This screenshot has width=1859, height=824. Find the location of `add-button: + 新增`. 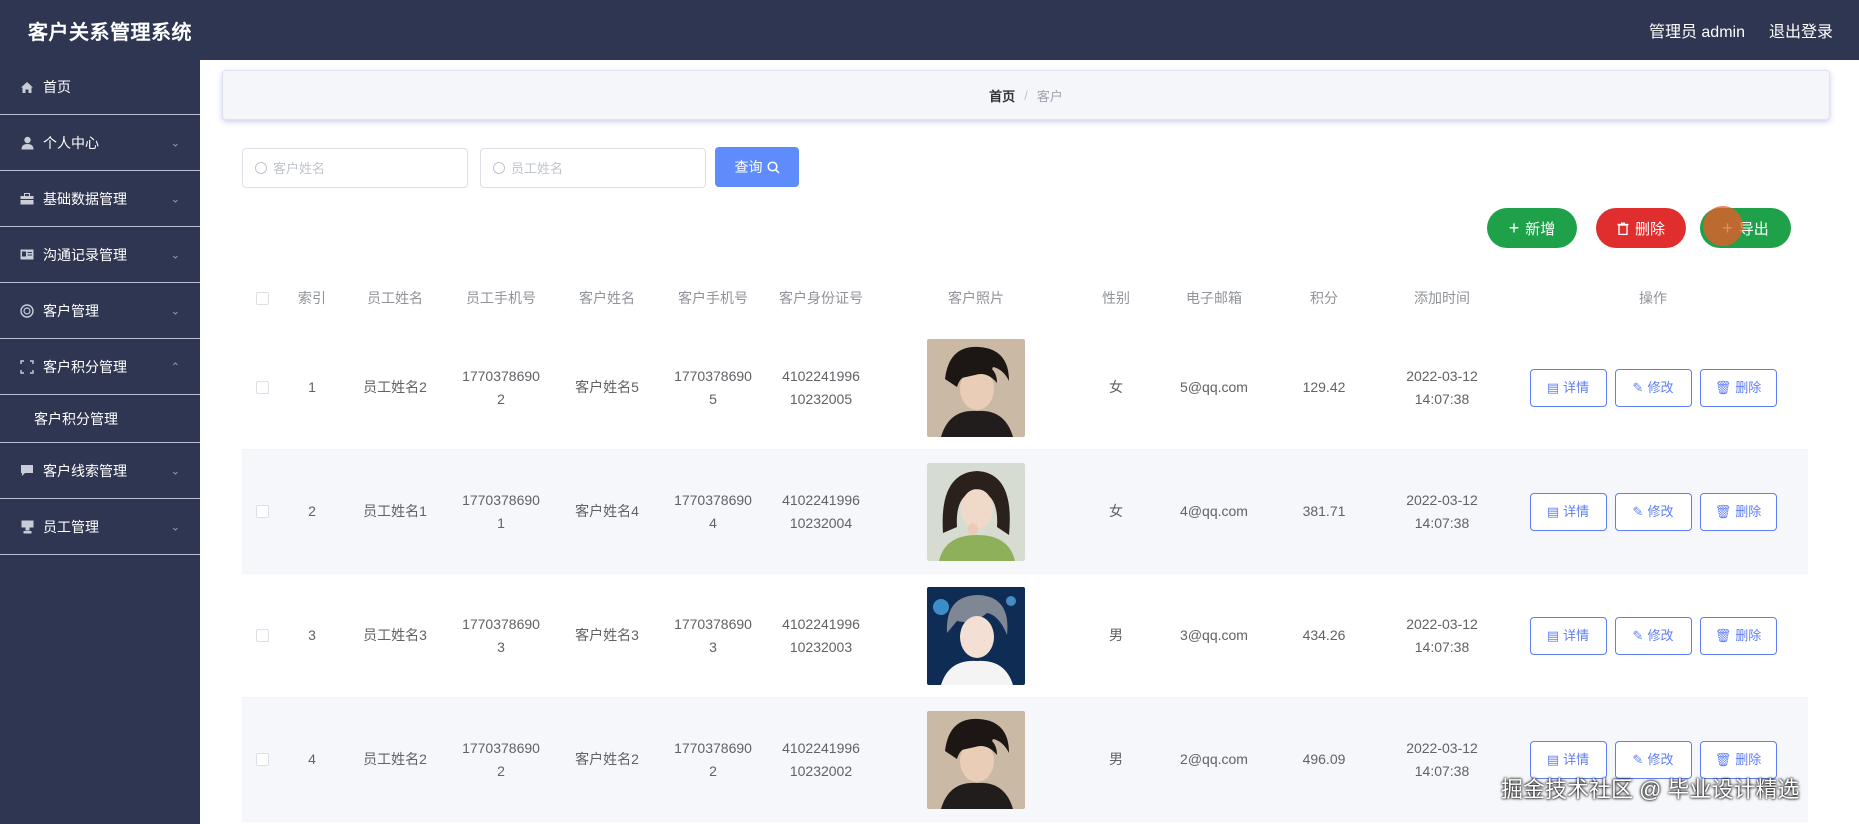

add-button: + 新增 is located at coordinates (1532, 228).